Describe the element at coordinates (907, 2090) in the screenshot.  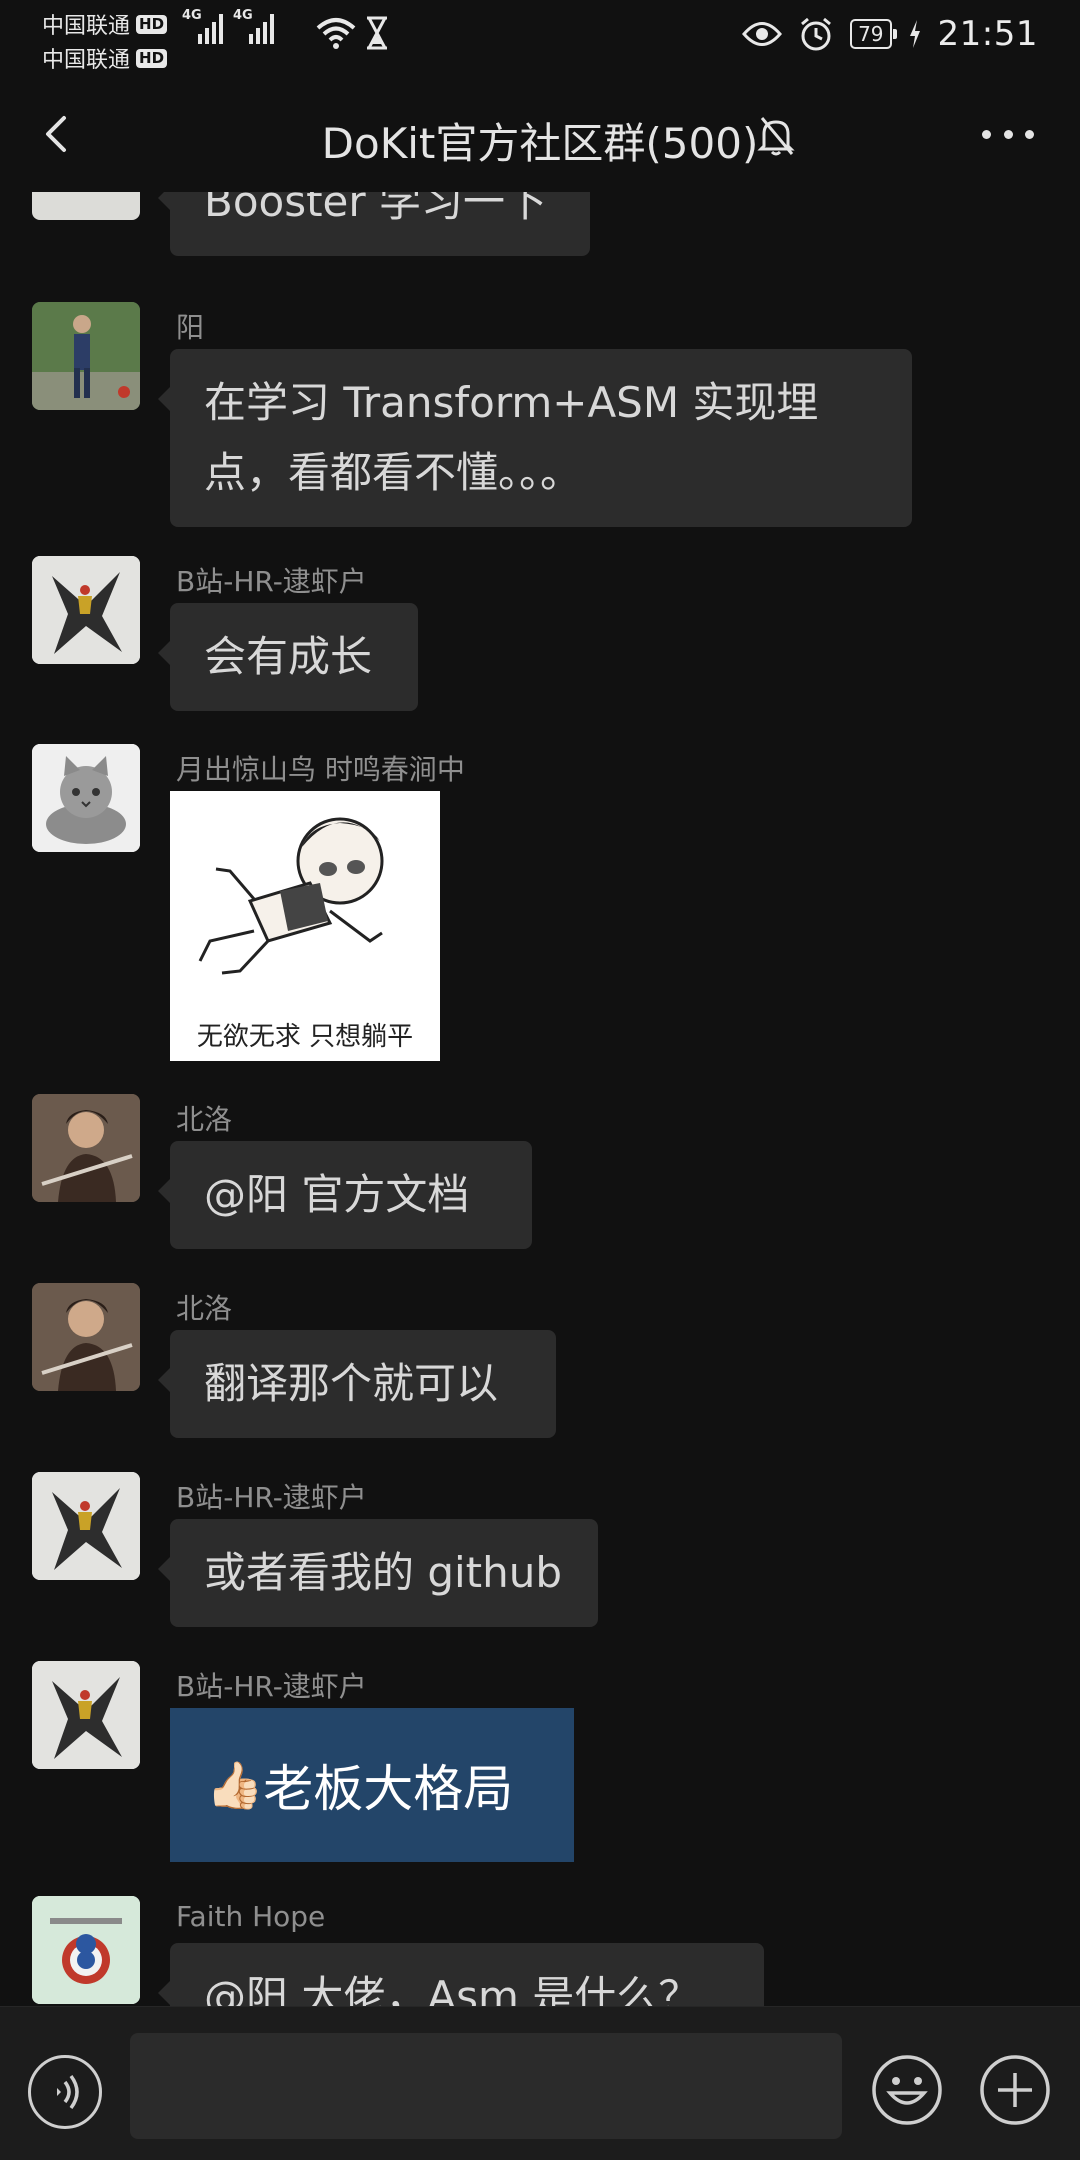
I see `emoji-button-icon` at that location.